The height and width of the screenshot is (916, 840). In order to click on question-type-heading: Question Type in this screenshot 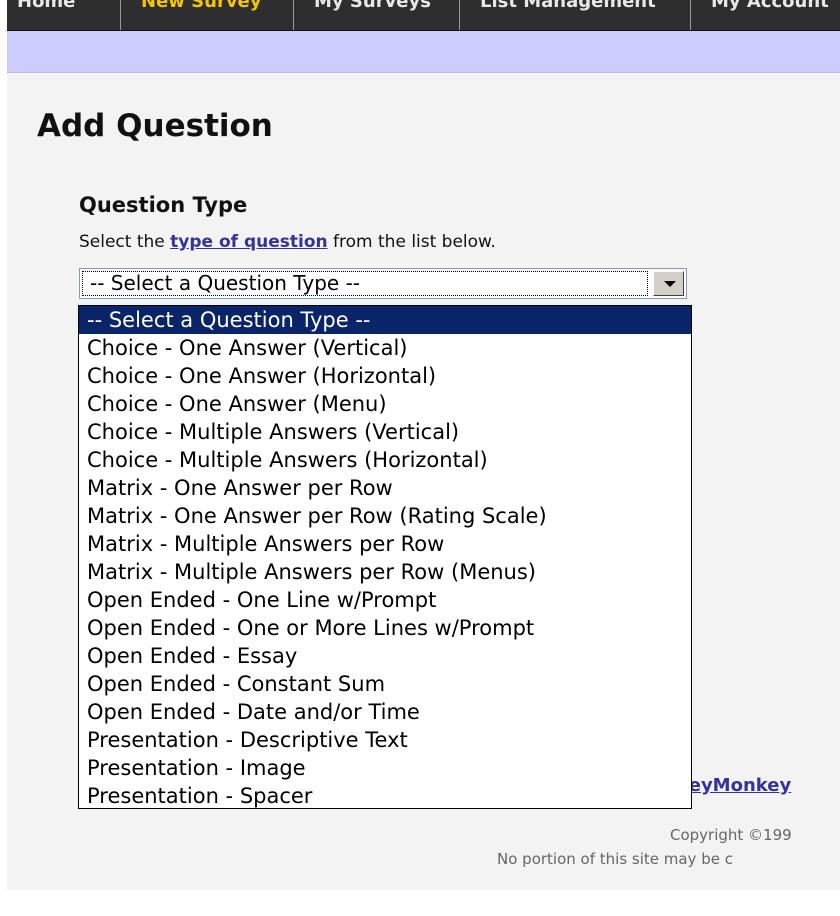, I will do `click(163, 205)`.